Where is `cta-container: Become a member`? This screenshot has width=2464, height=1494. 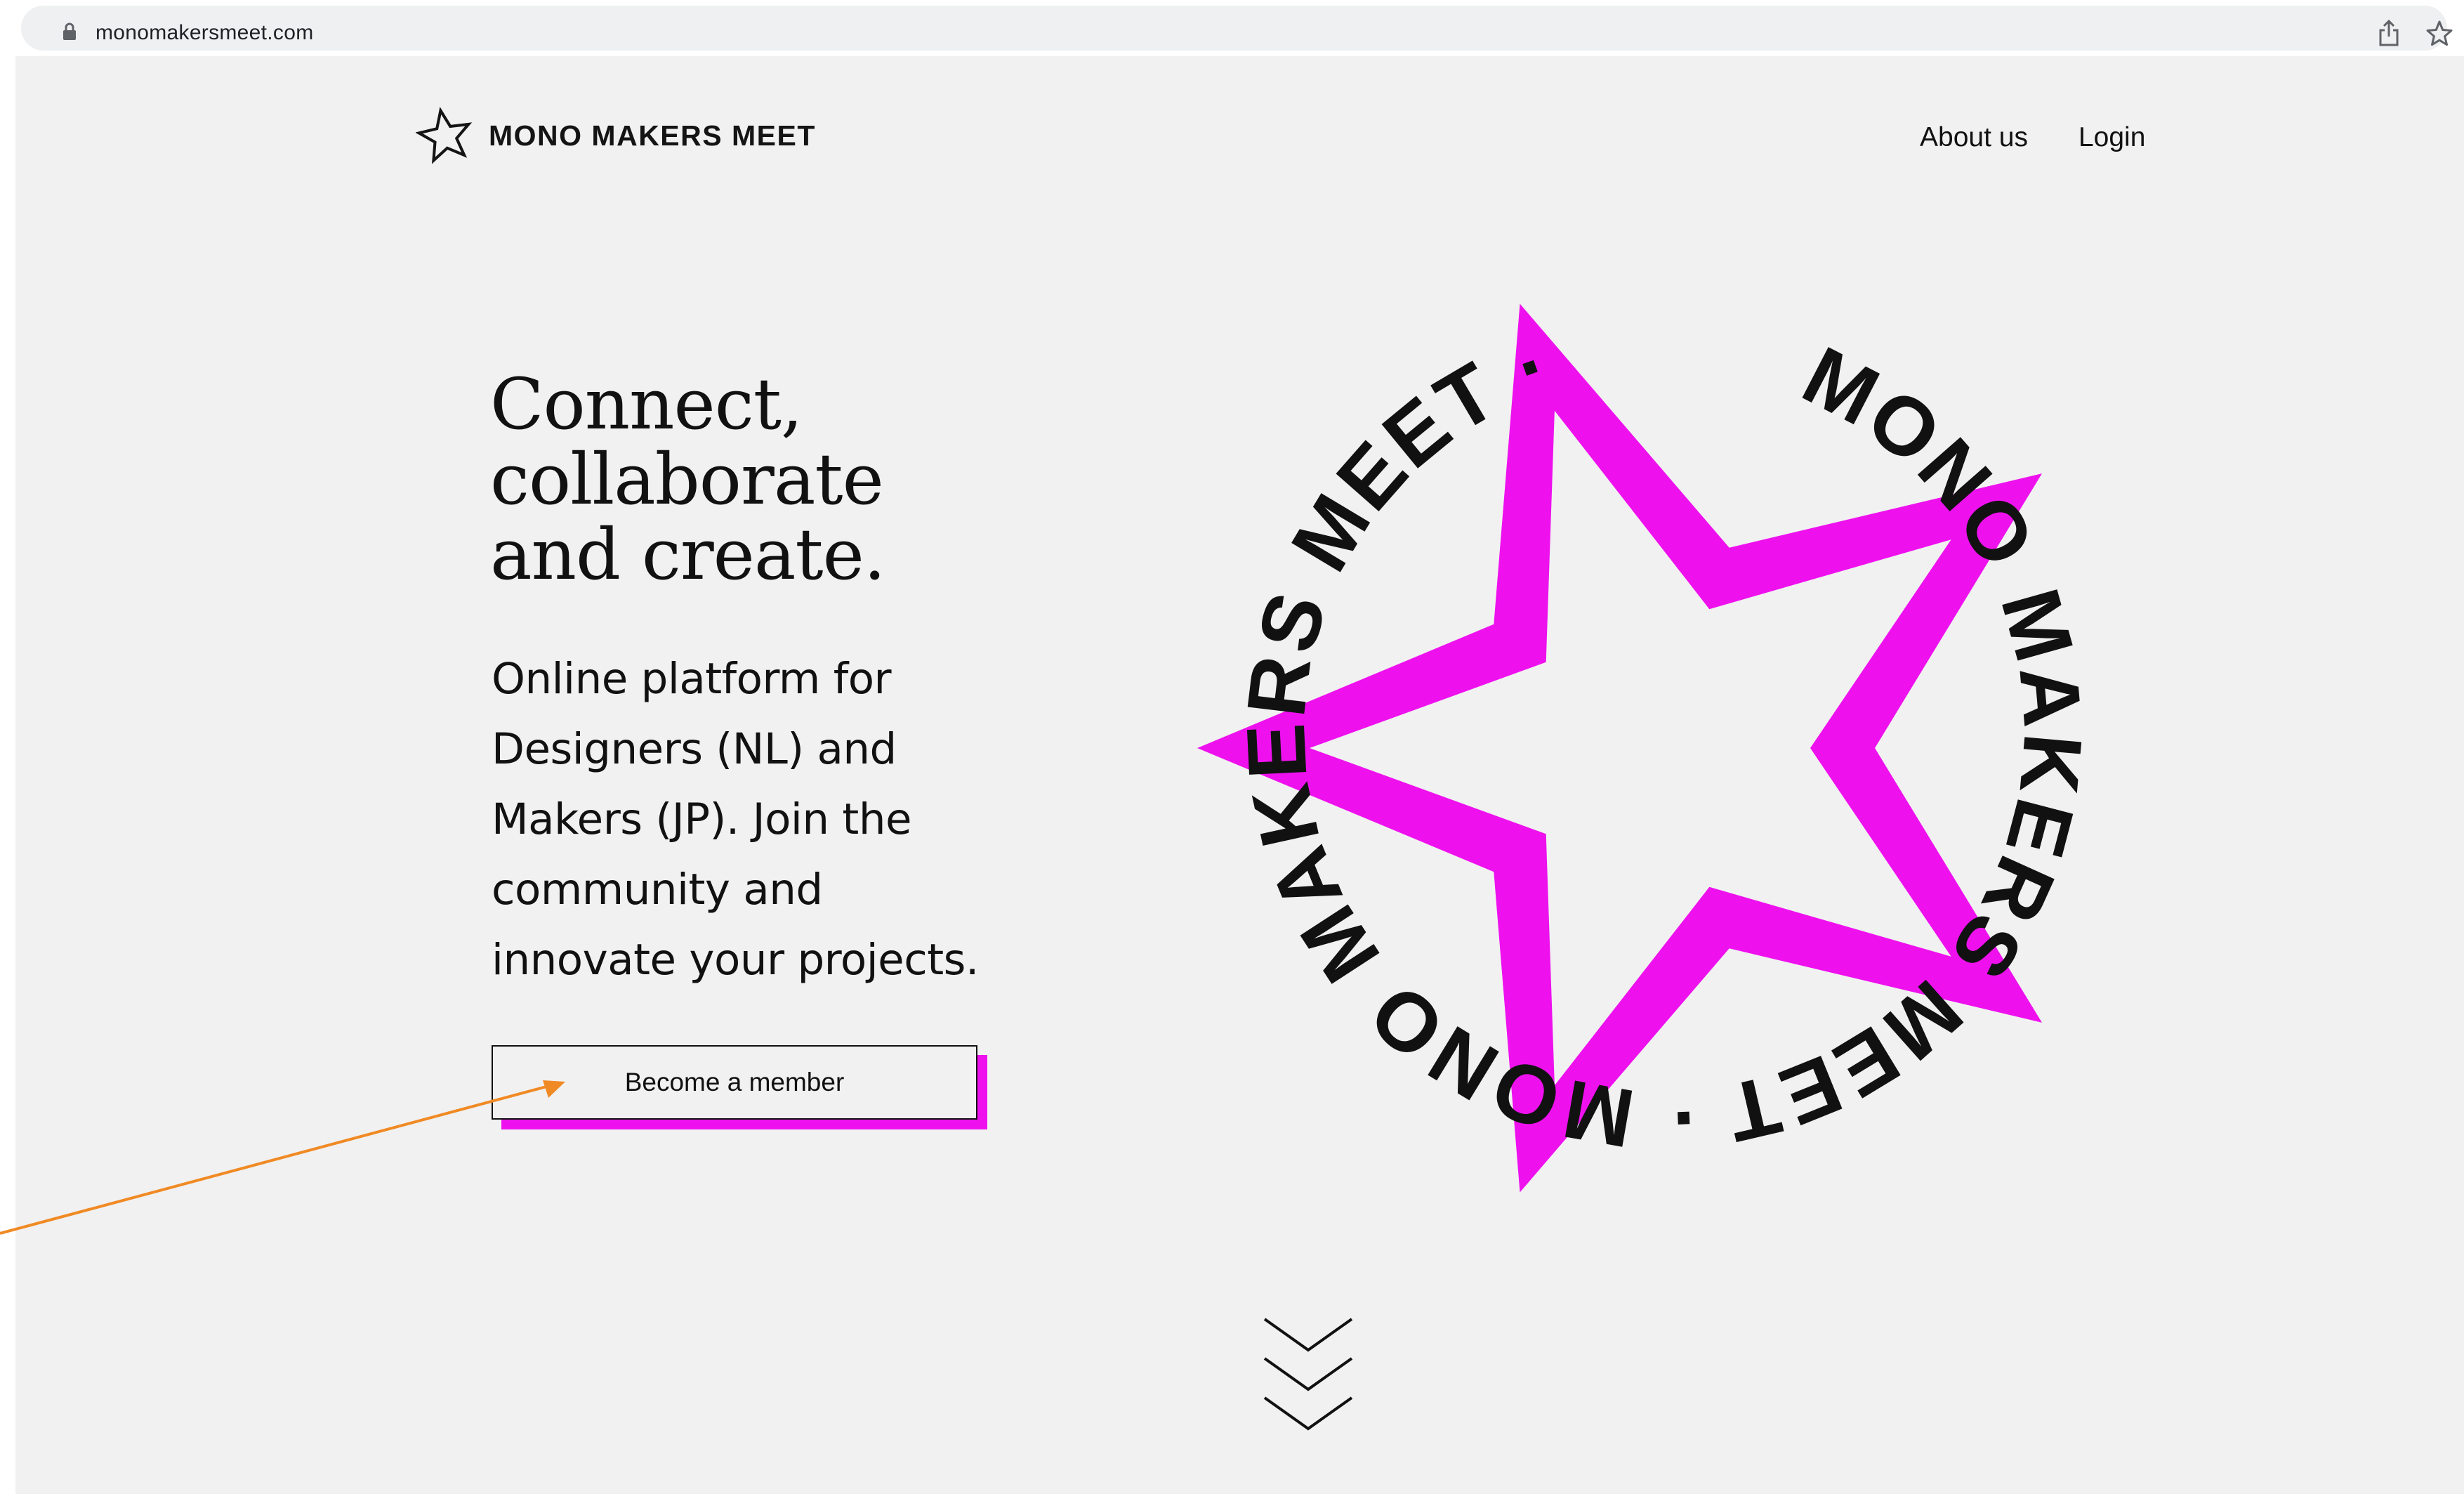
cta-container: Become a member is located at coordinates (739, 1087).